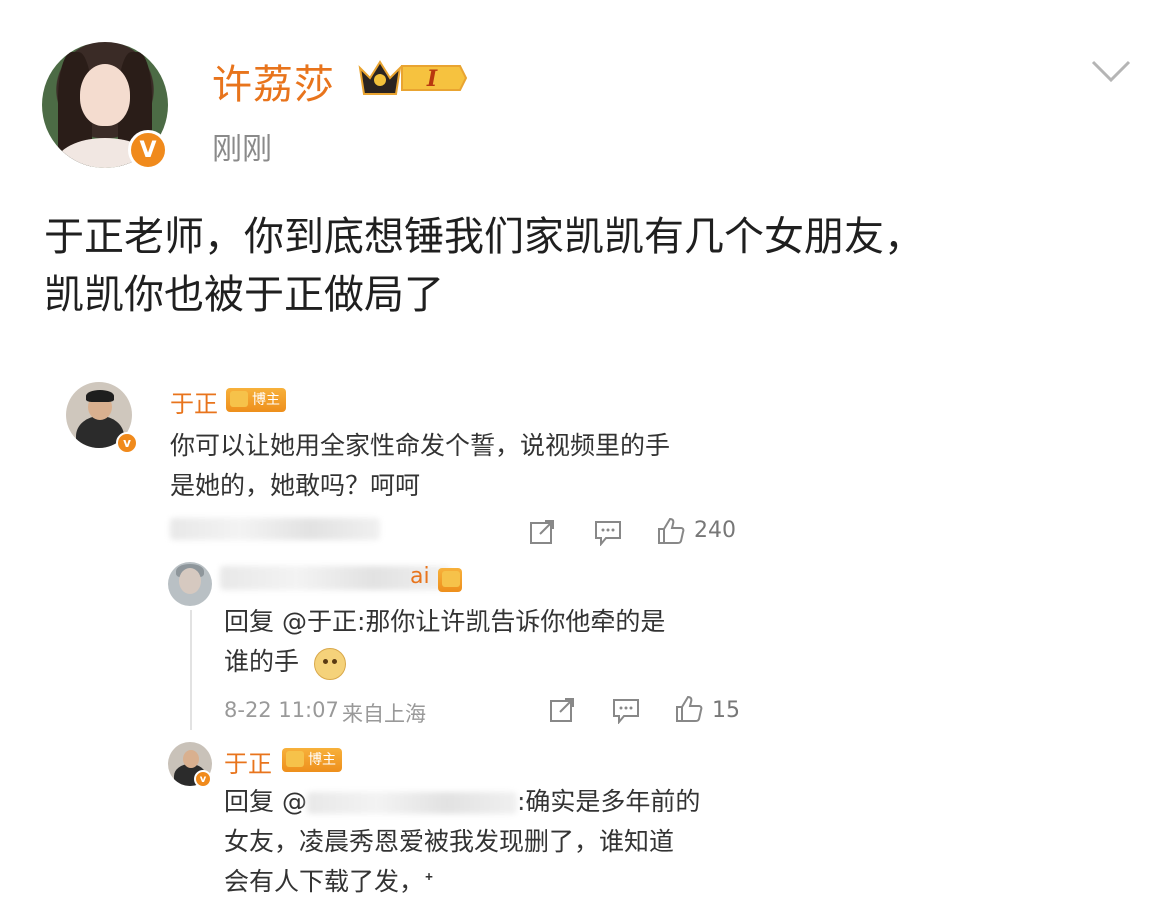 The width and height of the screenshot is (1170, 912). What do you see at coordinates (190, 584) in the screenshot?
I see `replier-avatar` at bounding box center [190, 584].